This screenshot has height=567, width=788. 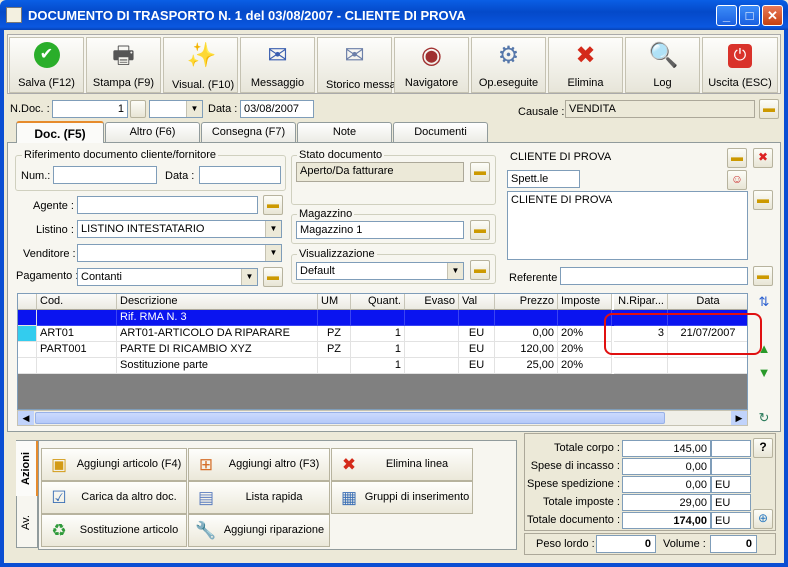 I want to click on move-up-icon: ▲, so click(x=764, y=349).